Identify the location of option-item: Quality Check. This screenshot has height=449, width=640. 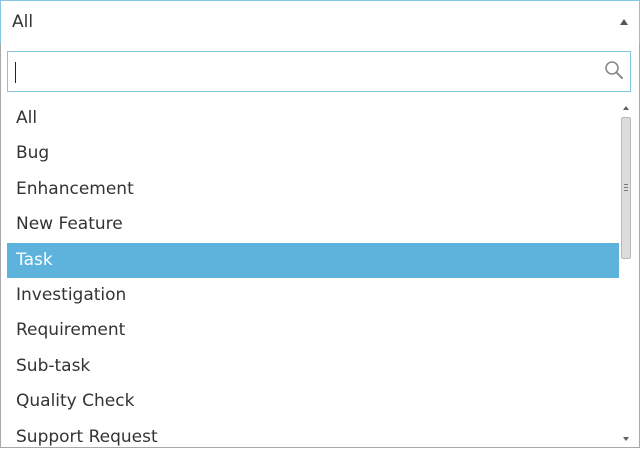
(313, 401).